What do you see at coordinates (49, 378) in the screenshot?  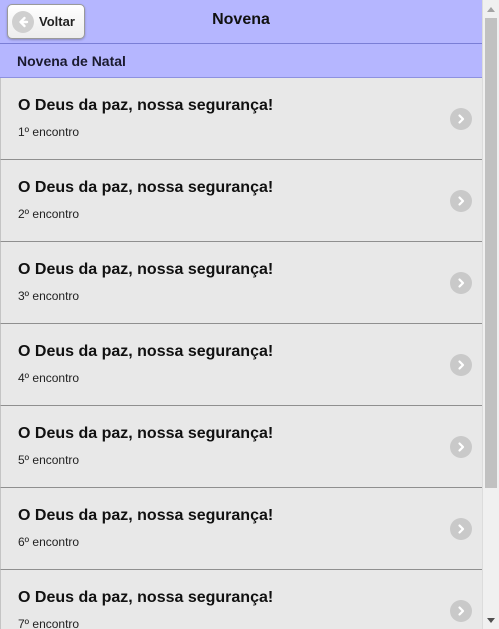 I see `list-item-subtitle: 4º encontro` at bounding box center [49, 378].